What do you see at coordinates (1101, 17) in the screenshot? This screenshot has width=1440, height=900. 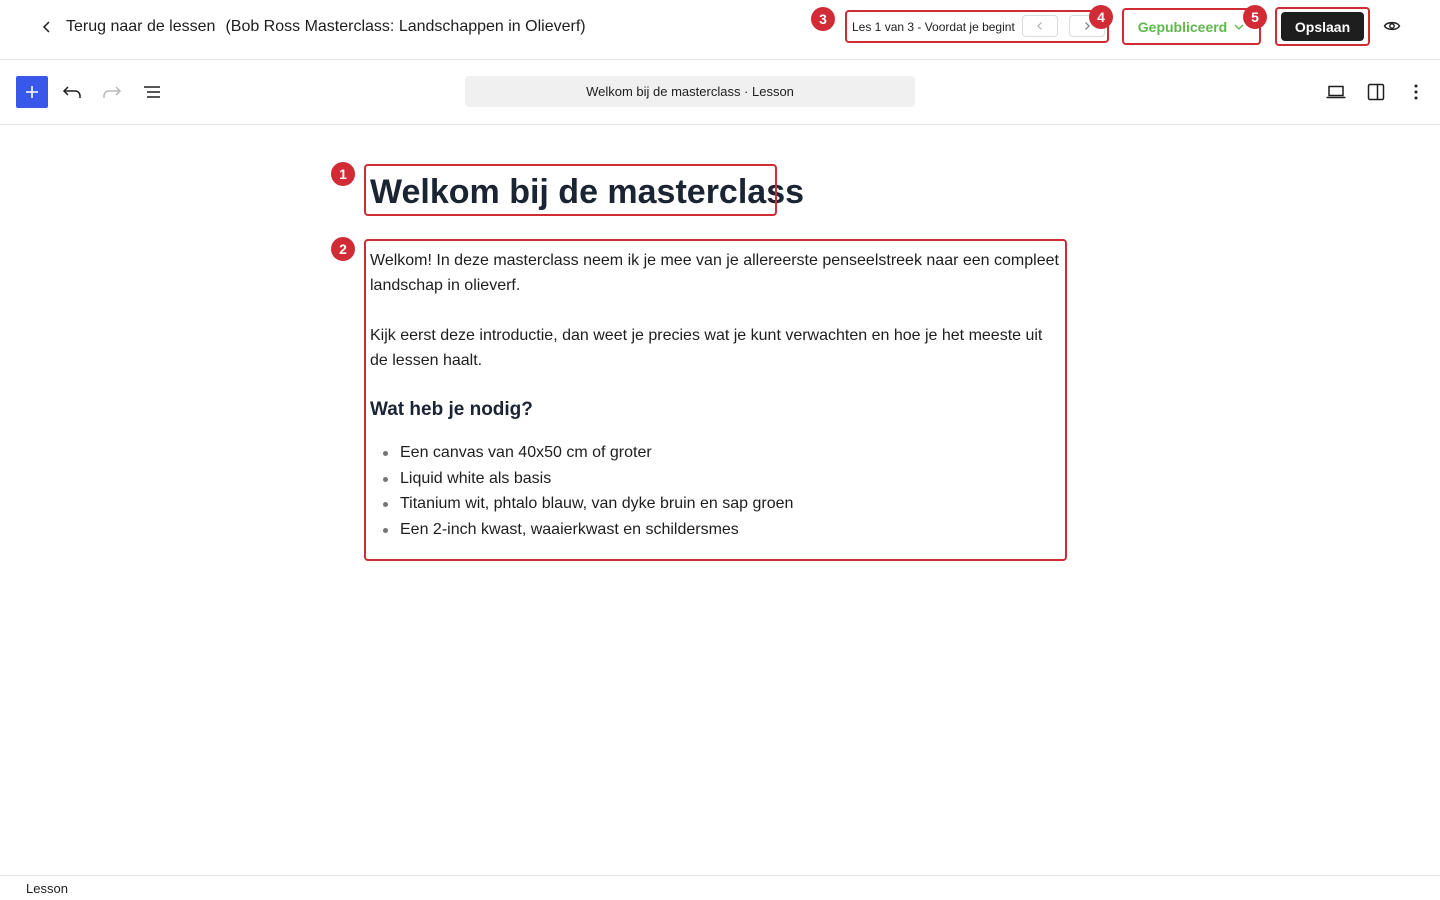 I see `annotation-badge-4: 4` at bounding box center [1101, 17].